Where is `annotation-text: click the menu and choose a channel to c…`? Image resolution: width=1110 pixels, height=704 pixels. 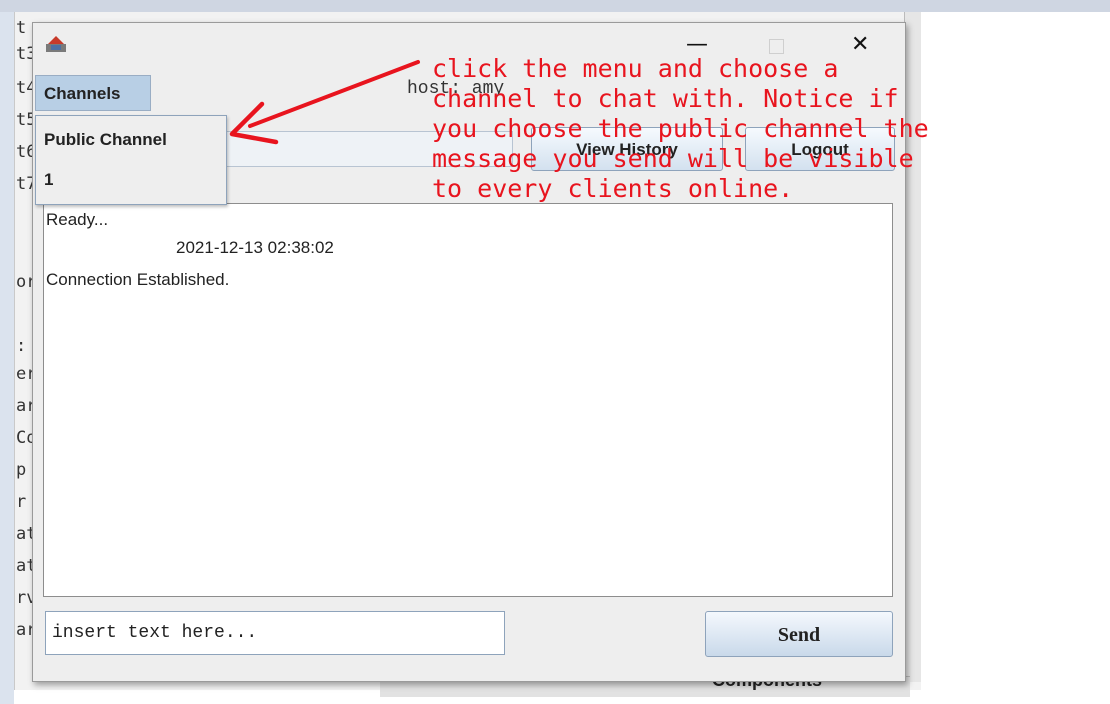 annotation-text: click the menu and choose a channel to c… is located at coordinates (680, 128).